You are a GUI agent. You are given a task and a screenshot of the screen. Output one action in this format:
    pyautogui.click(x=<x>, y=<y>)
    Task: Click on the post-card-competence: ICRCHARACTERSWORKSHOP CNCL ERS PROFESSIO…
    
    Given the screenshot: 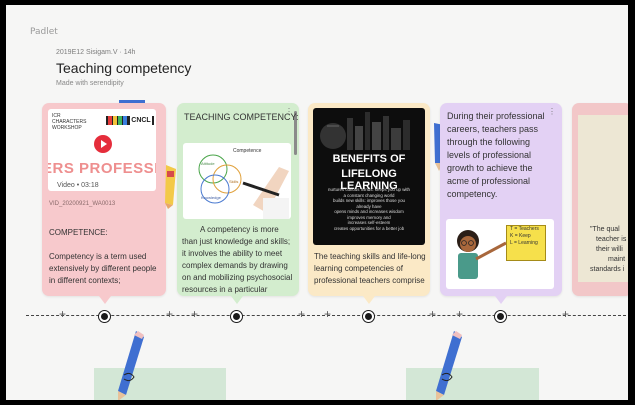 What is the action you would take?
    pyautogui.click(x=104, y=199)
    